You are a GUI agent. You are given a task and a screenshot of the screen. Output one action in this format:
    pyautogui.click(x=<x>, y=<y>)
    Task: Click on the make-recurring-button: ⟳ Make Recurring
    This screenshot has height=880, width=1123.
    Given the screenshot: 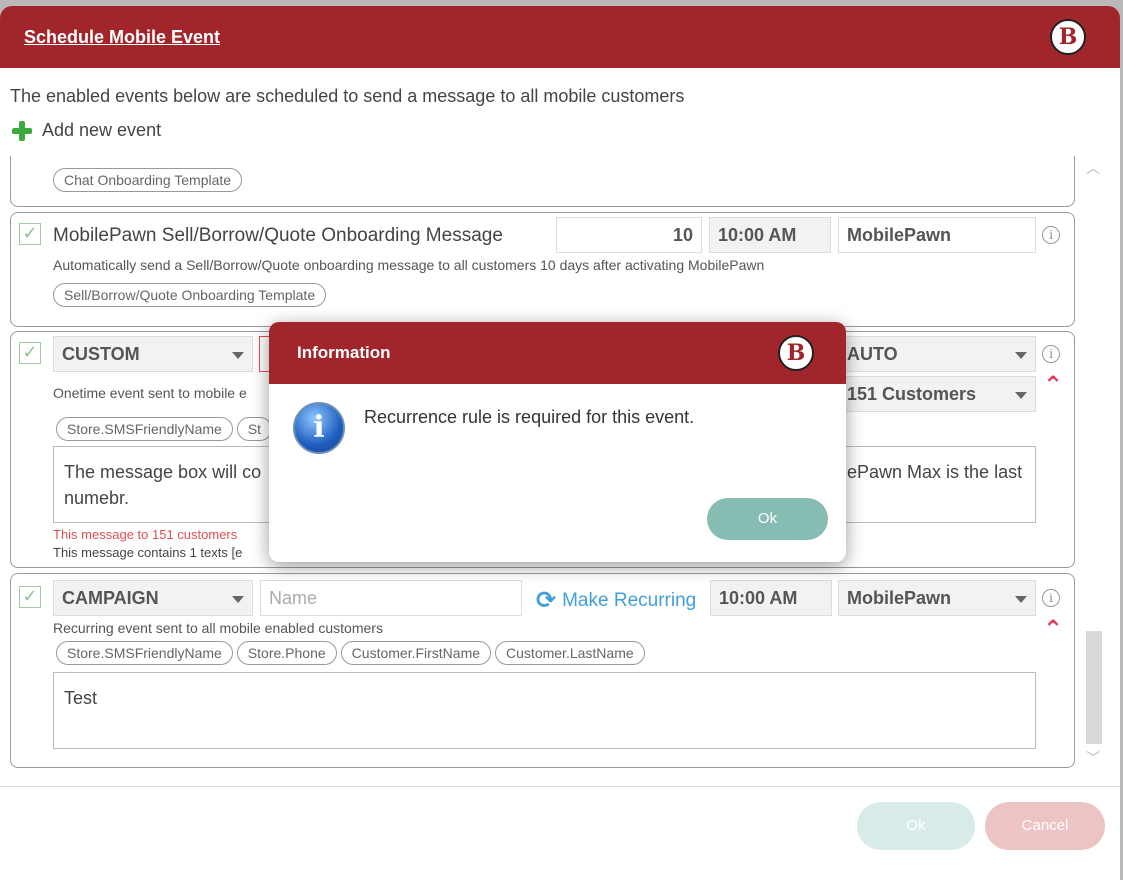 What is the action you would take?
    pyautogui.click(x=616, y=600)
    